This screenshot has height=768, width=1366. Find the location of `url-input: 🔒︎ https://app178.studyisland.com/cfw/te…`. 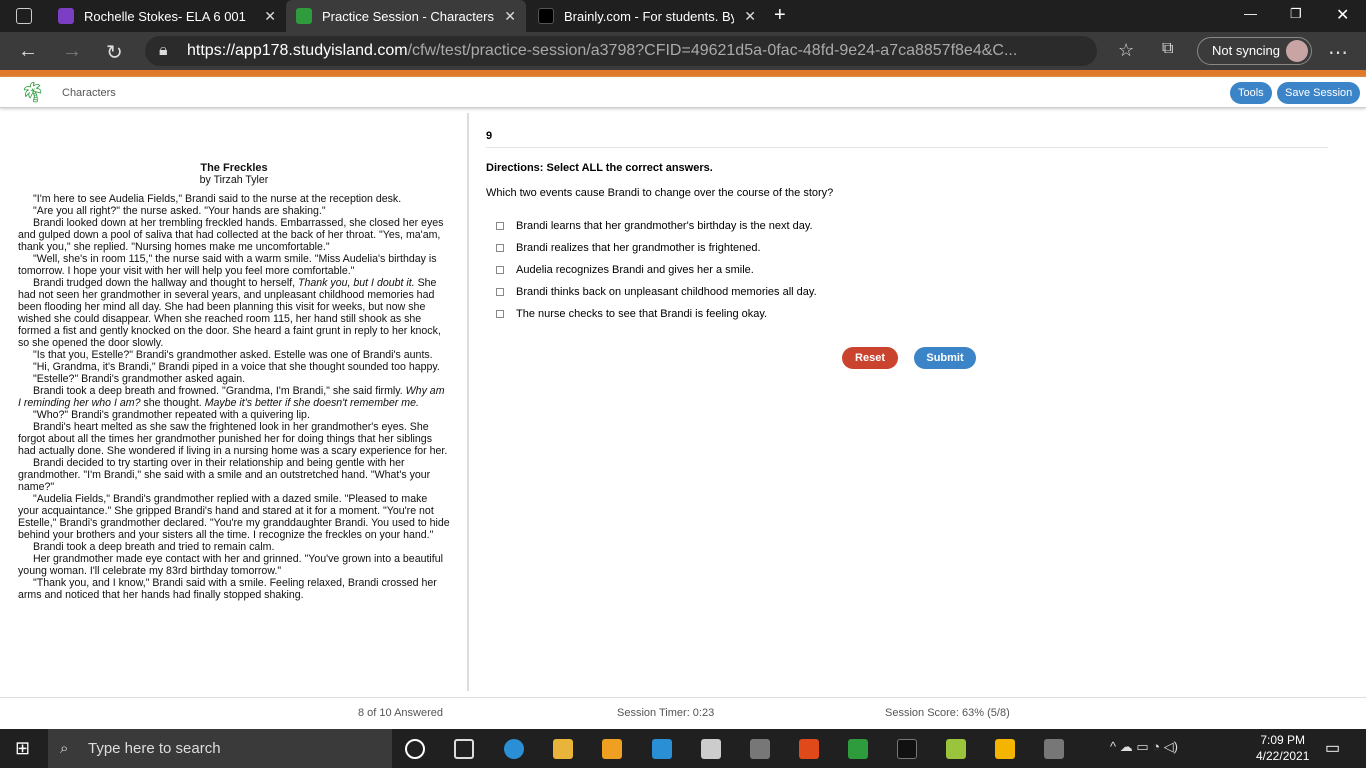

url-input: 🔒︎ https://app178.studyisland.com/cfw/te… is located at coordinates (621, 51).